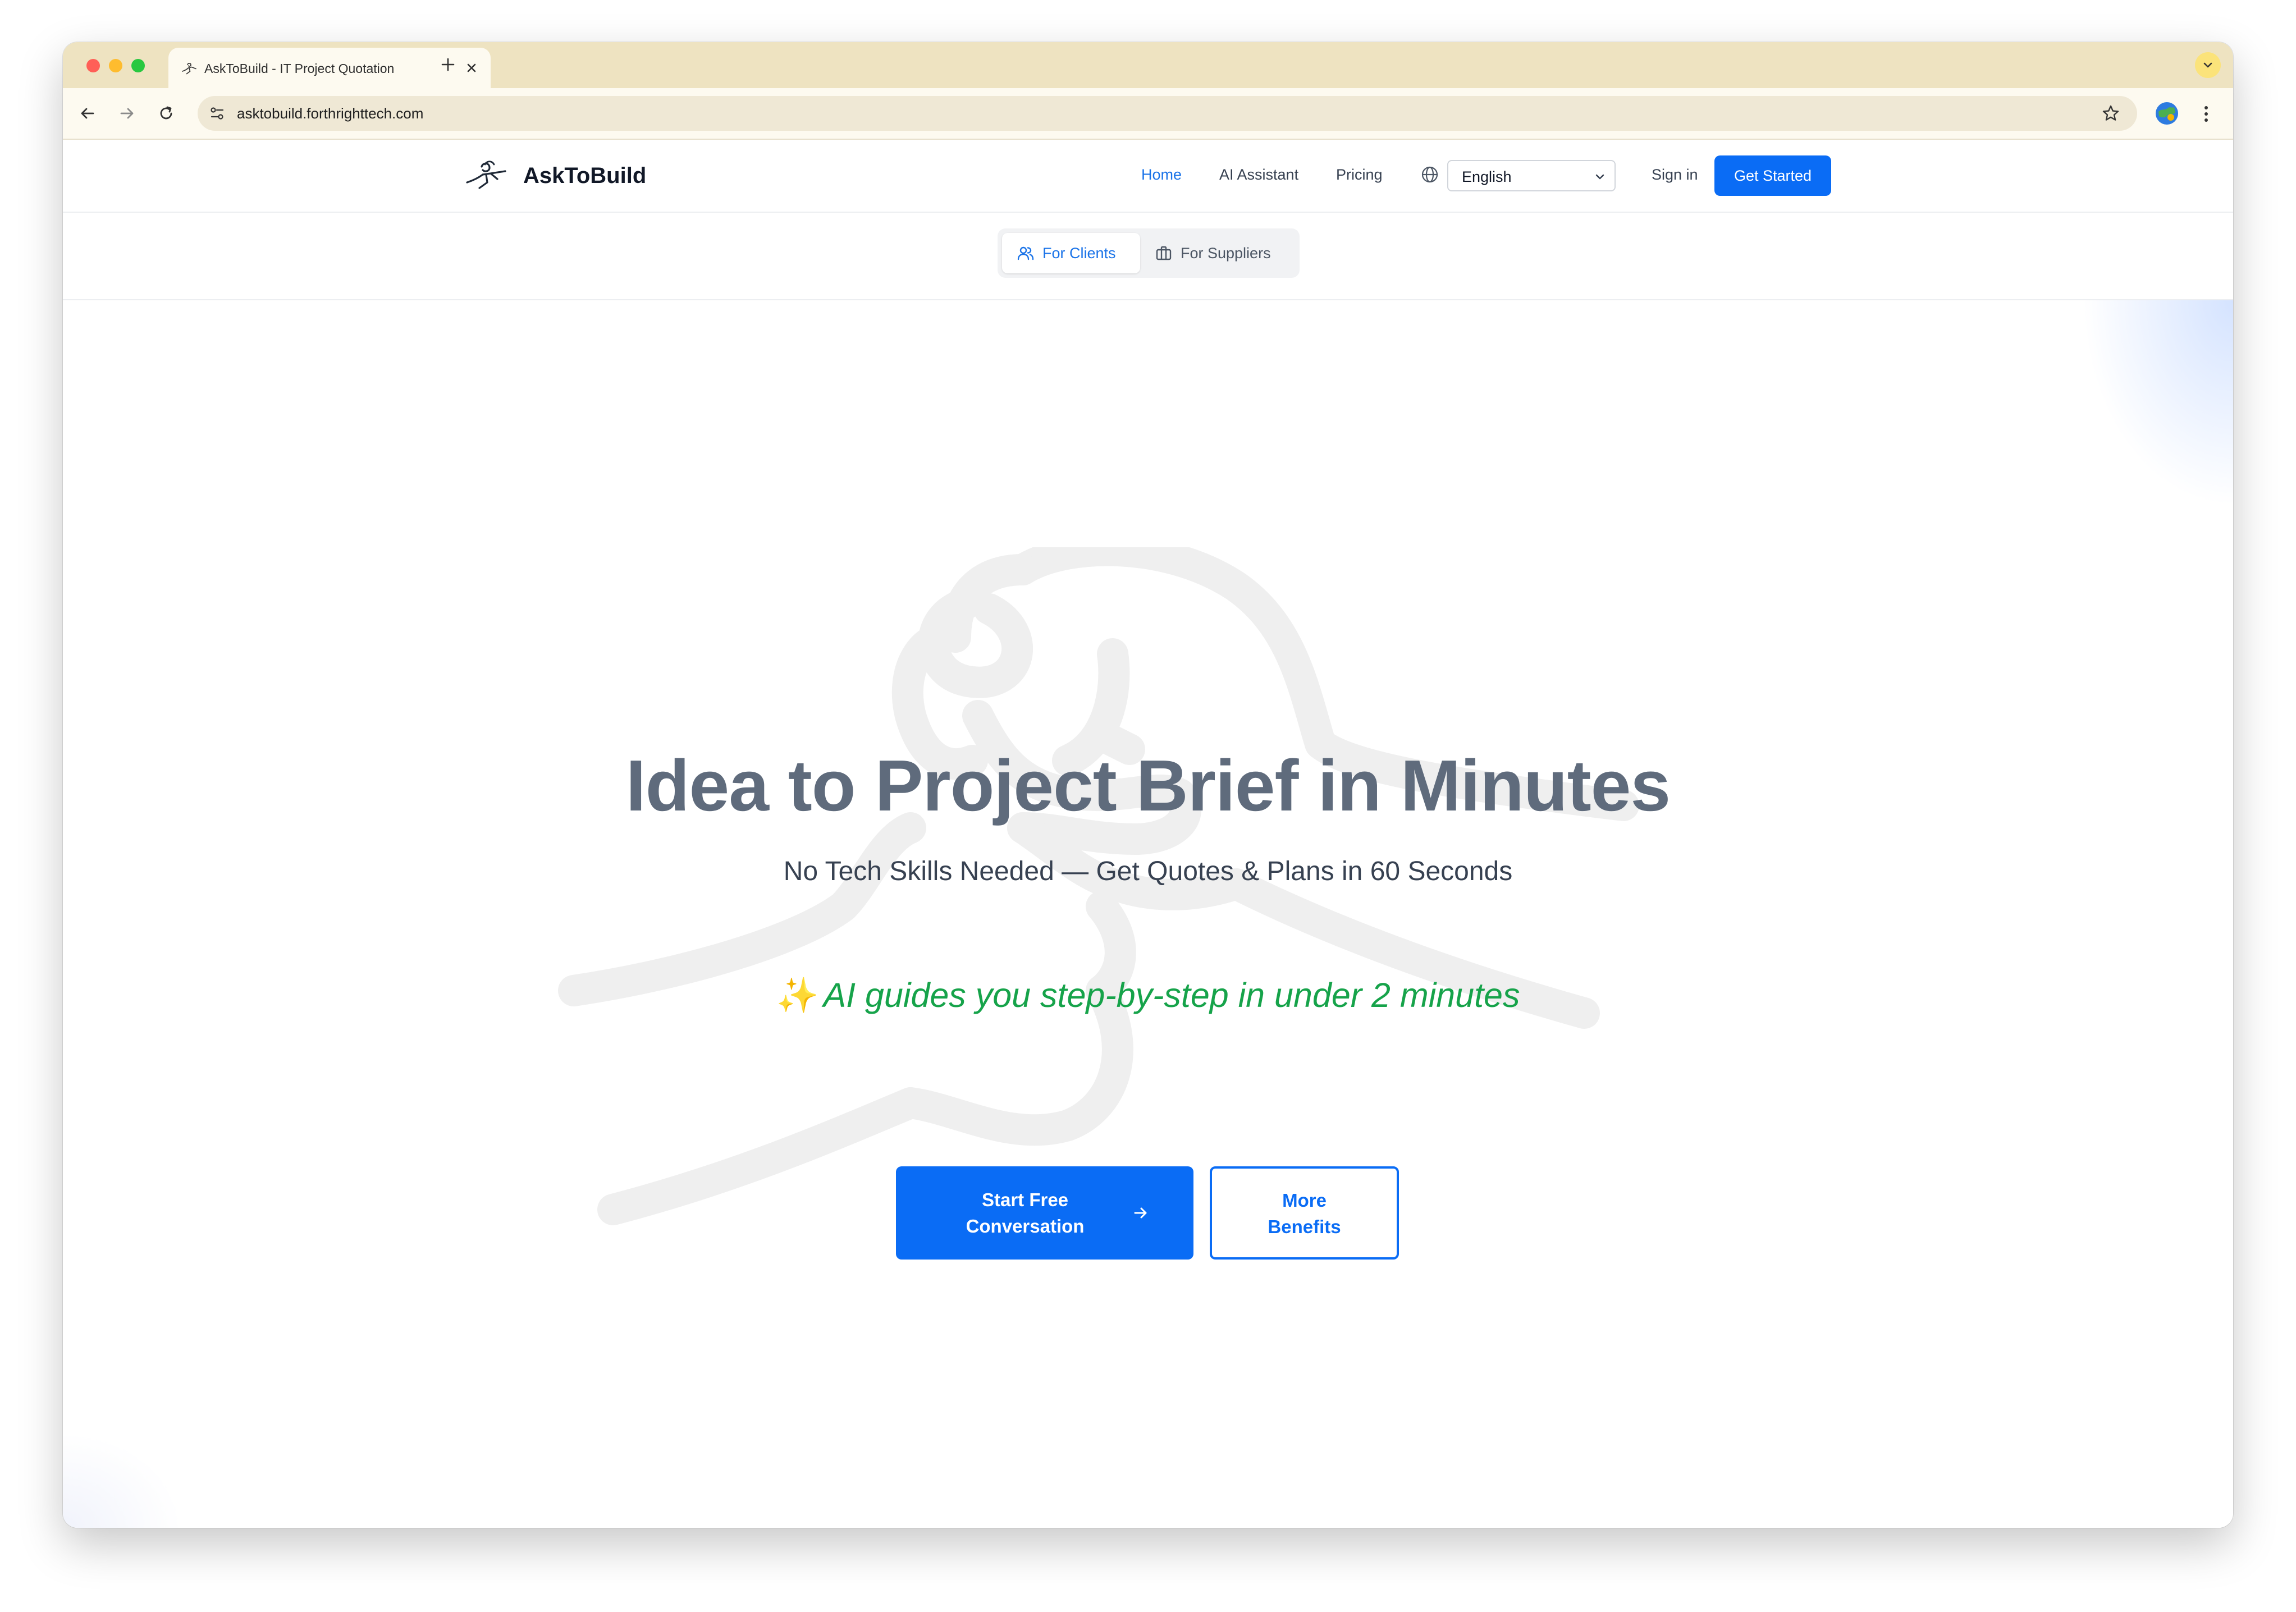 Image resolution: width=2296 pixels, height=1612 pixels. I want to click on cta-primary-line2: Conversation, so click(1025, 1226).